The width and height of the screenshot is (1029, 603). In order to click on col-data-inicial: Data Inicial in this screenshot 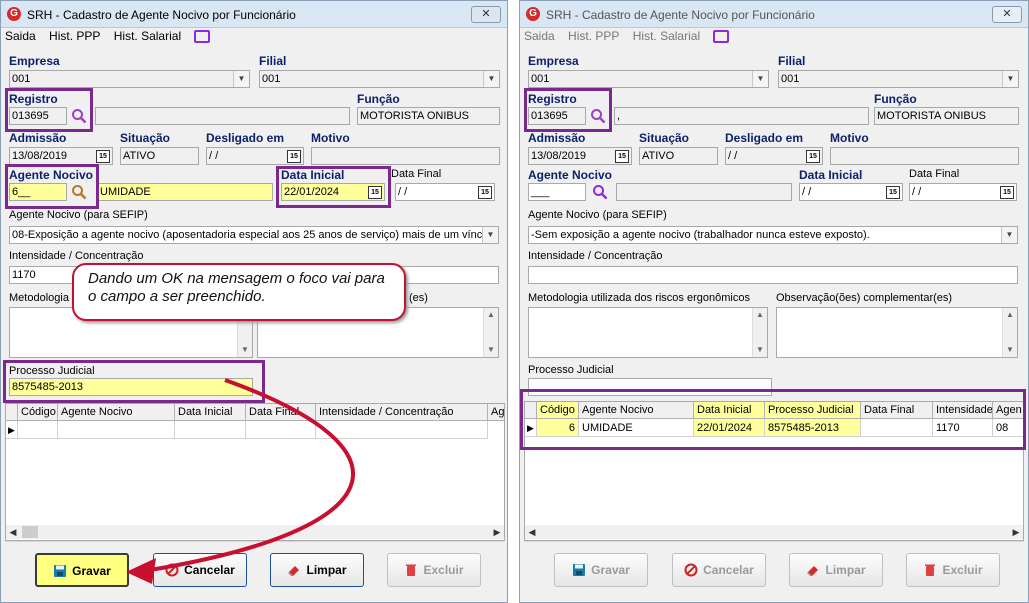, I will do `click(210, 412)`.